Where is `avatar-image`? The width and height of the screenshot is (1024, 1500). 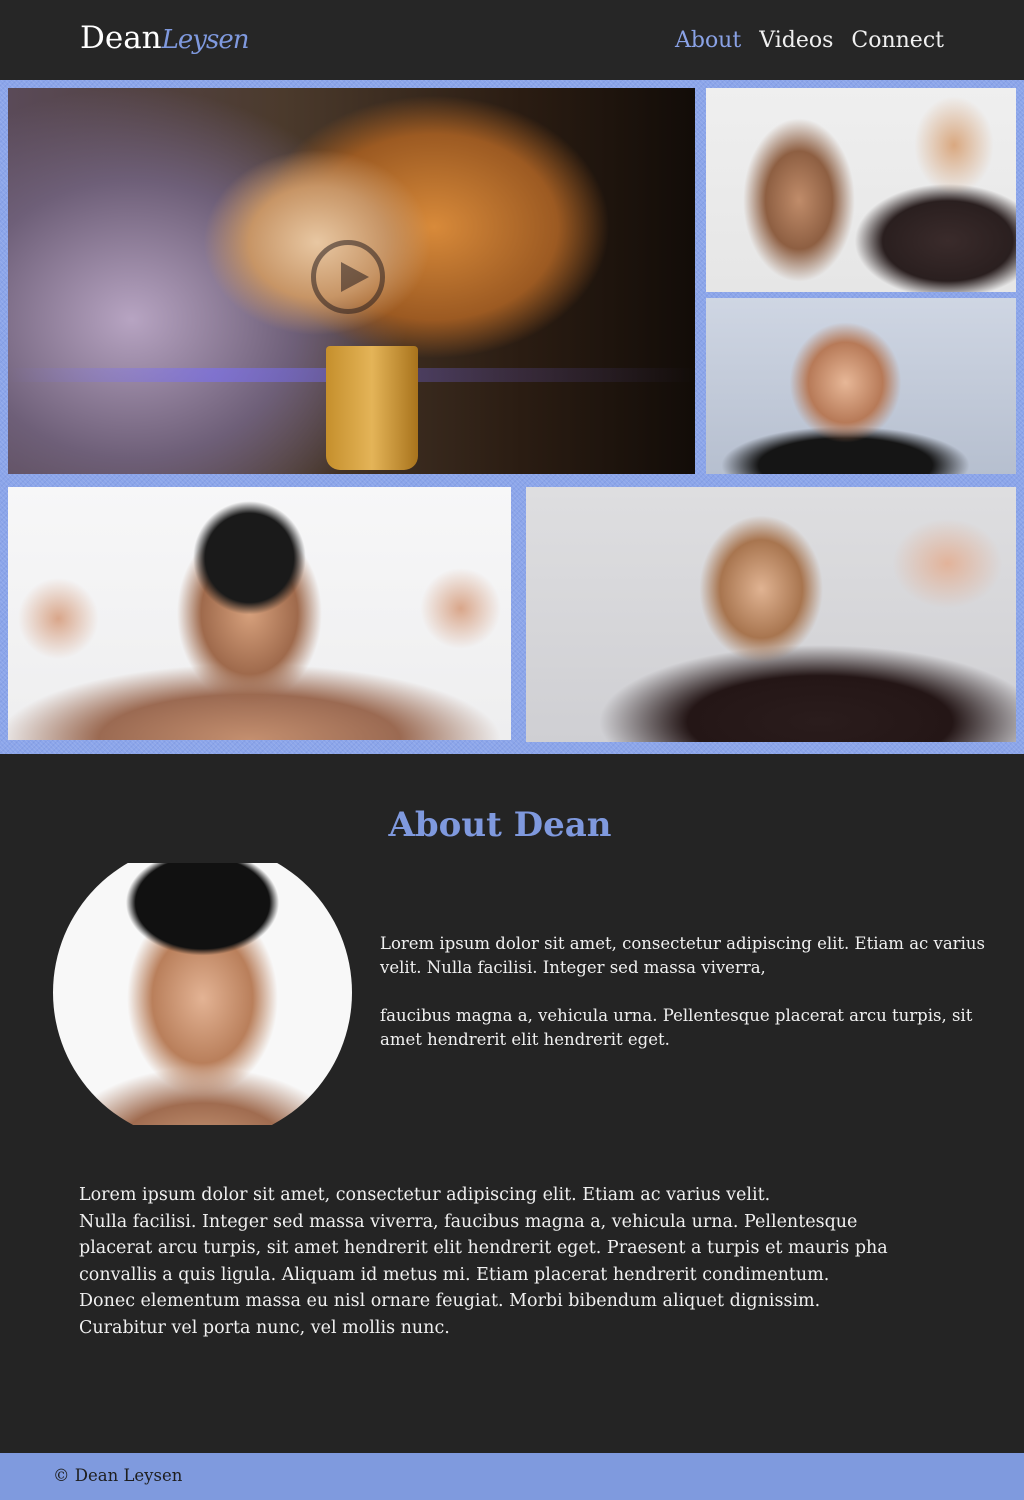
avatar-image is located at coordinates (202, 994).